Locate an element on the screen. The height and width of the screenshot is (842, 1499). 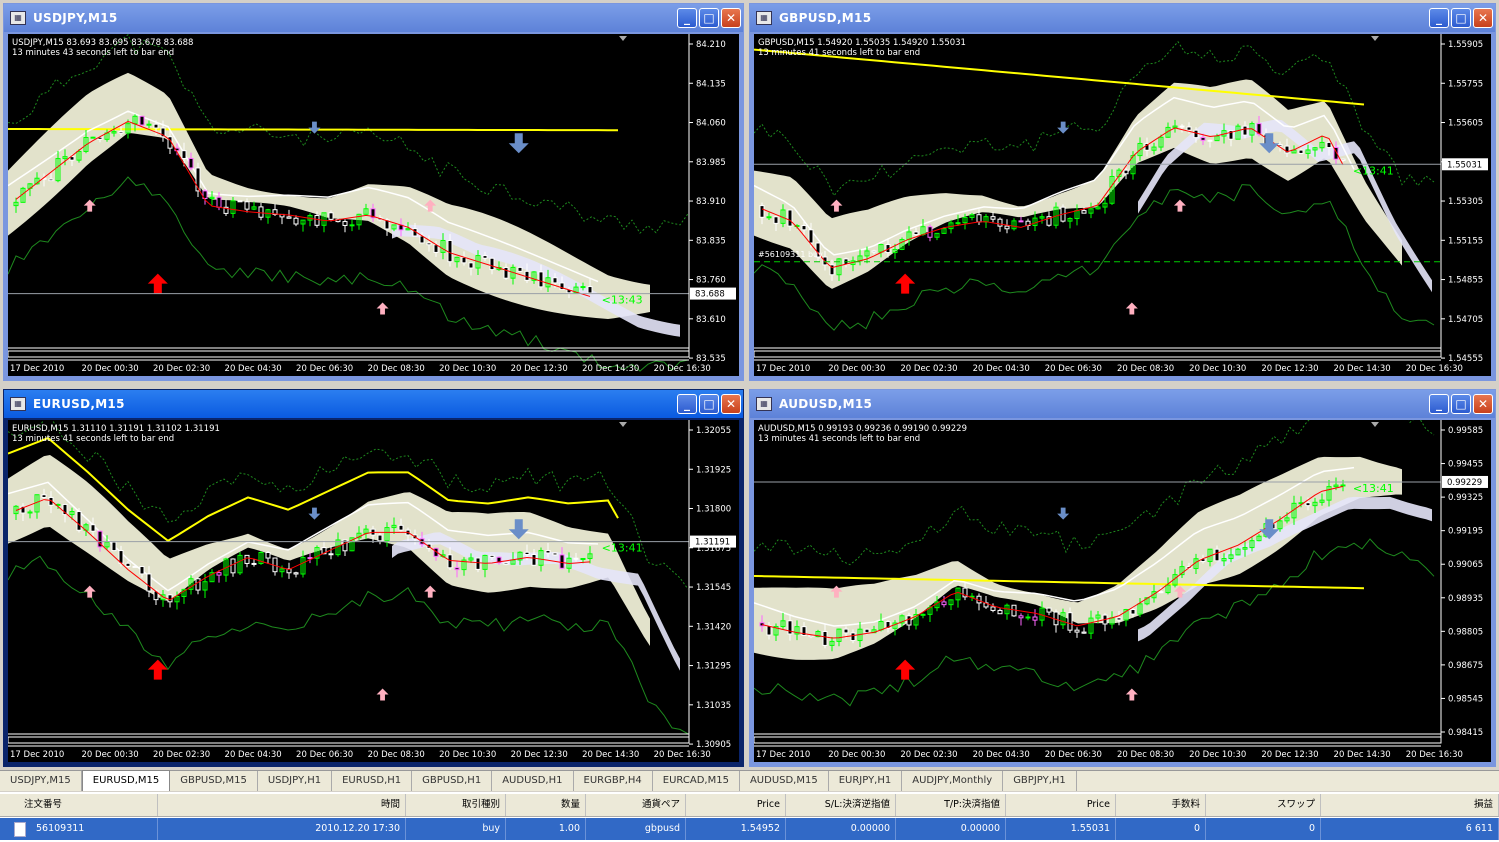
order-cell: 0.00000 is located at coordinates (841, 829).